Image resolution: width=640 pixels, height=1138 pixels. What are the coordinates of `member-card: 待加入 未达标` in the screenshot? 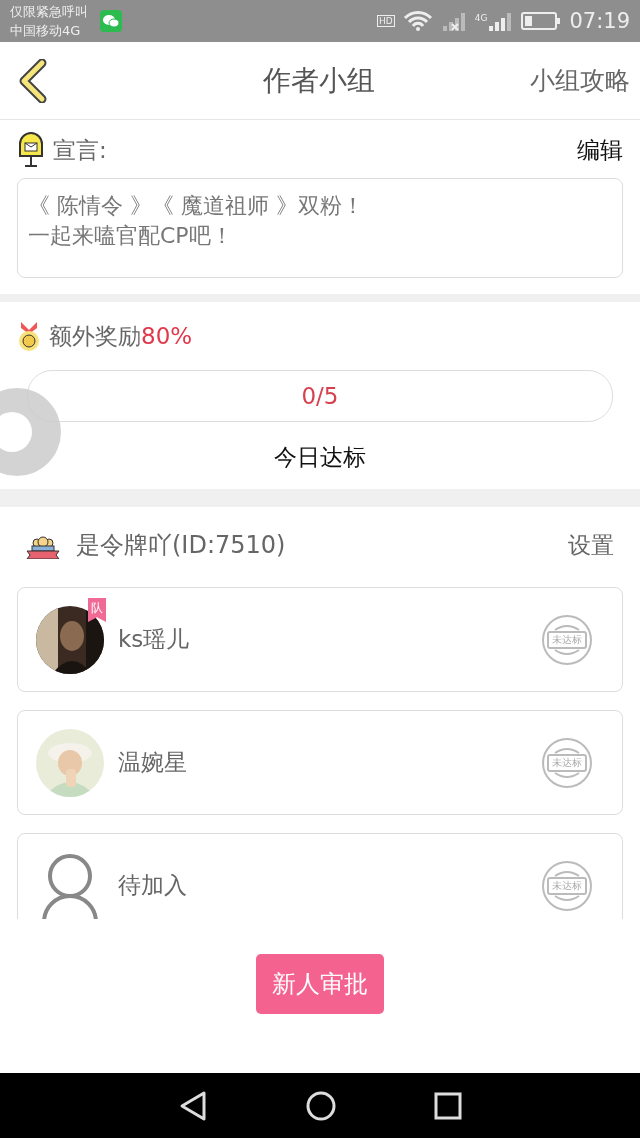 It's located at (320, 876).